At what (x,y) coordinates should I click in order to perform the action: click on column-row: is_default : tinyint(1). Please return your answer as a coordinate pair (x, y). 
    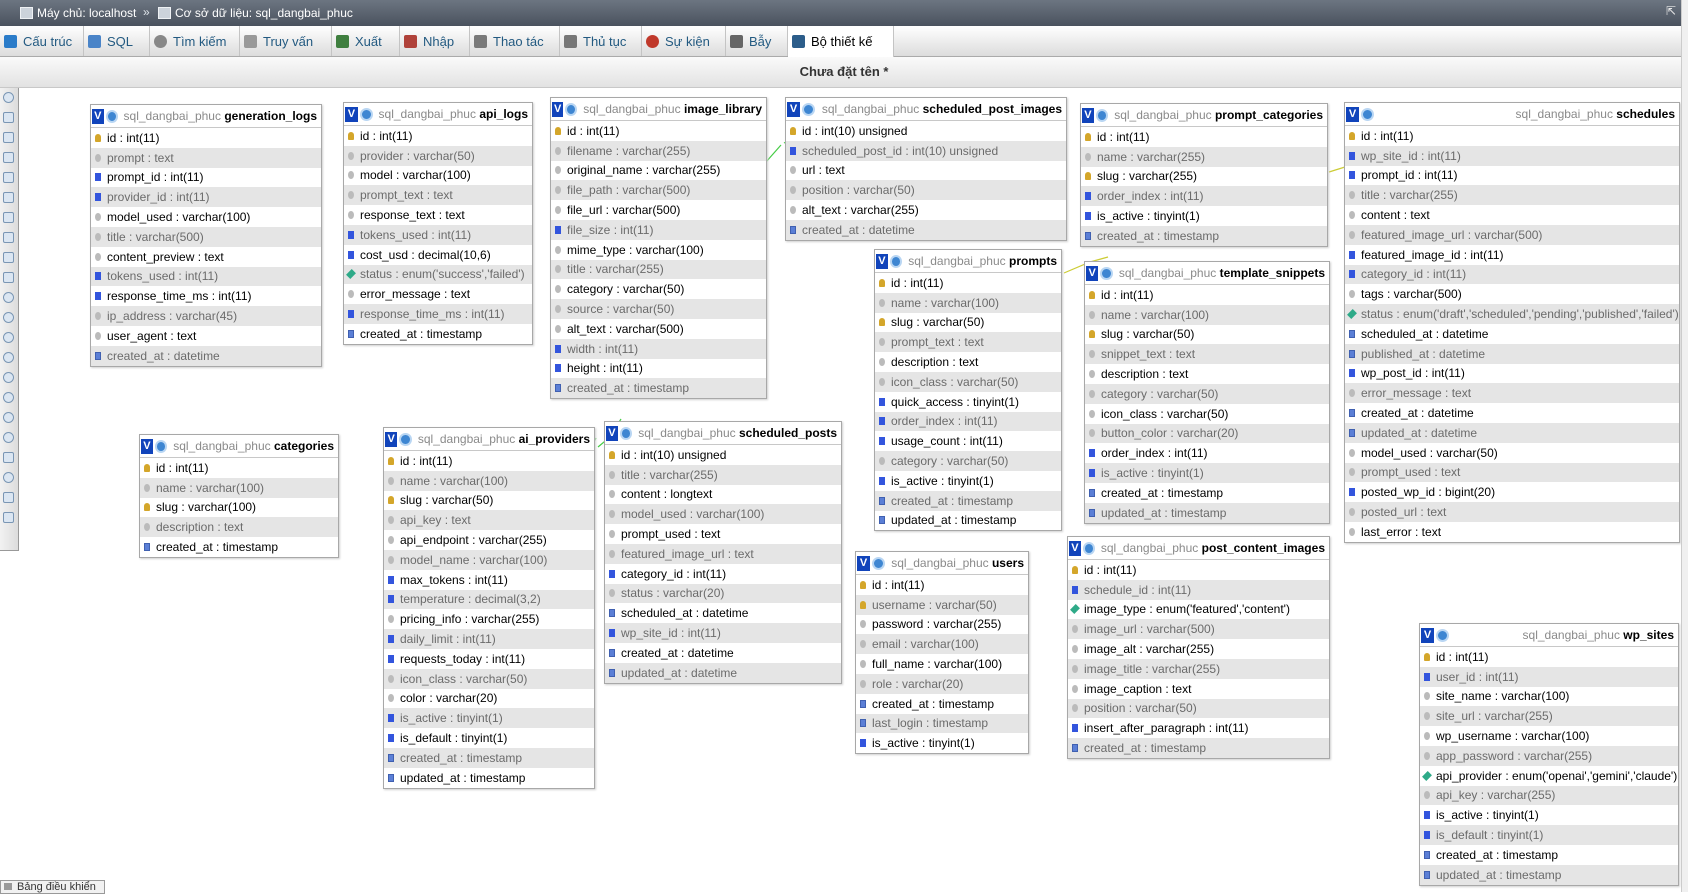
    Looking at the image, I should click on (1549, 835).